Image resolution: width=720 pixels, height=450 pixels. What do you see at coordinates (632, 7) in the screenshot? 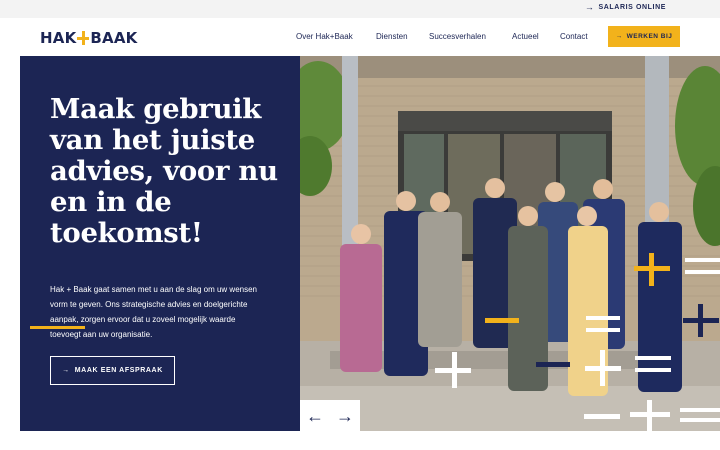
I see `salaris-online-label: SALARIS ONLINE` at bounding box center [632, 7].